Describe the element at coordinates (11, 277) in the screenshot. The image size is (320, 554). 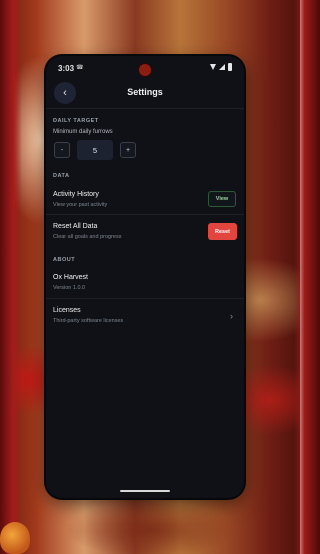
I see `red-curtain-left` at that location.